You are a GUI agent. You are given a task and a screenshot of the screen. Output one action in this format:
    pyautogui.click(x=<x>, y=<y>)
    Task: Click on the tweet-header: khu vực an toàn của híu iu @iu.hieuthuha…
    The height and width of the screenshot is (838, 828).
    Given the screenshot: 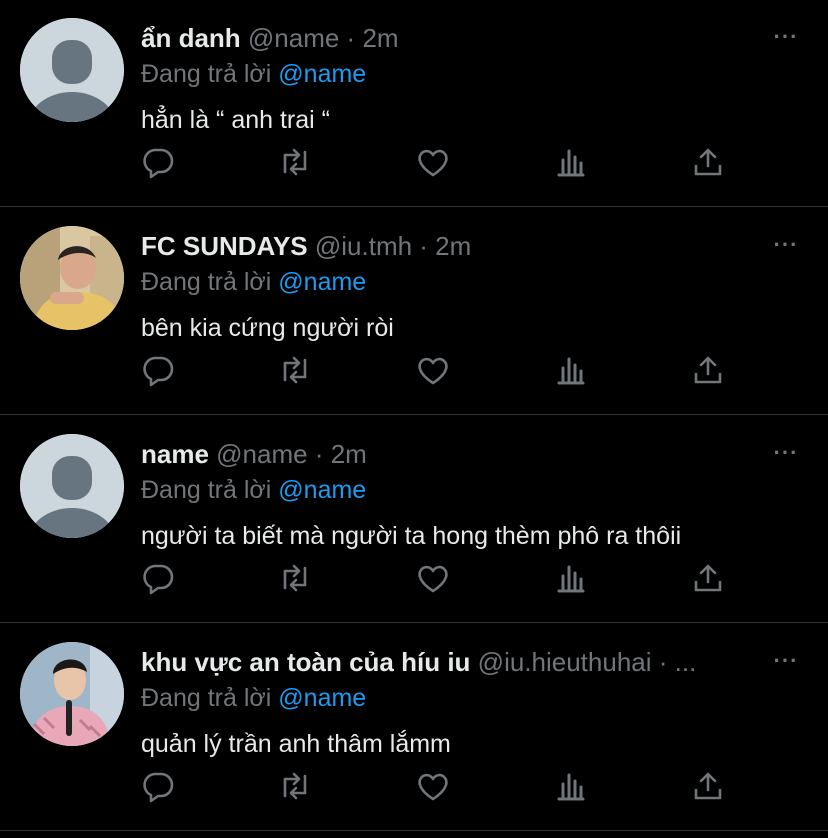 What is the action you would take?
    pyautogui.click(x=439, y=662)
    